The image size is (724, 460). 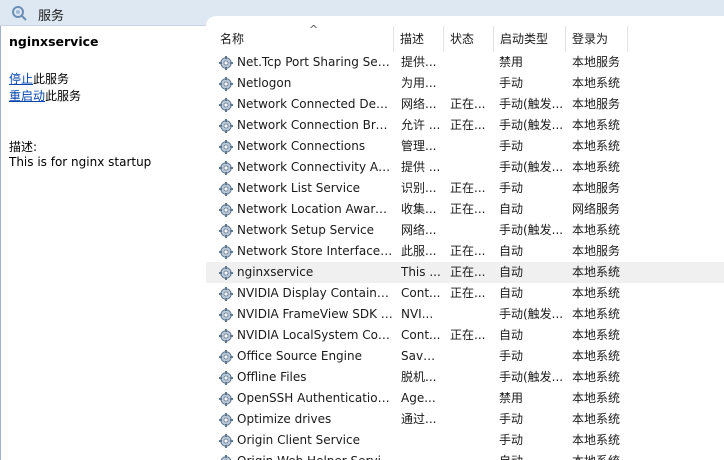 What do you see at coordinates (465, 188) in the screenshot?
I see `service-row: Network List Service 识别... 正在... 手动 本地服务` at bounding box center [465, 188].